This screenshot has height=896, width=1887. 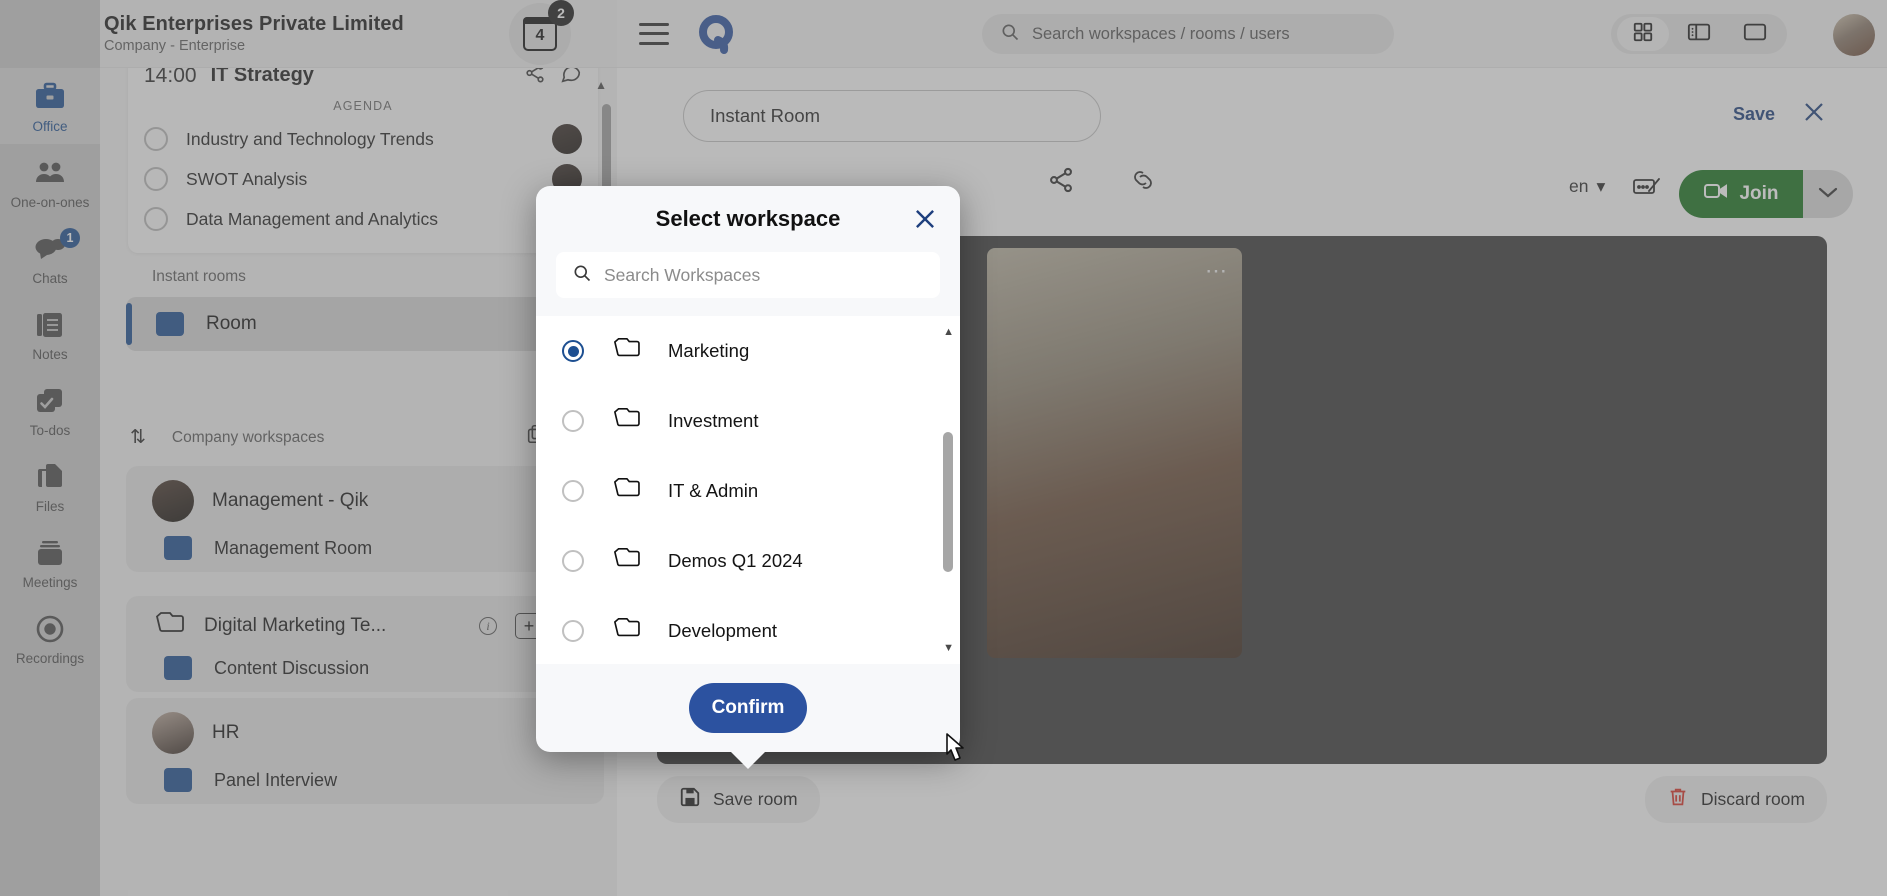 What do you see at coordinates (713, 420) in the screenshot?
I see `workspace-option-label: Investment` at bounding box center [713, 420].